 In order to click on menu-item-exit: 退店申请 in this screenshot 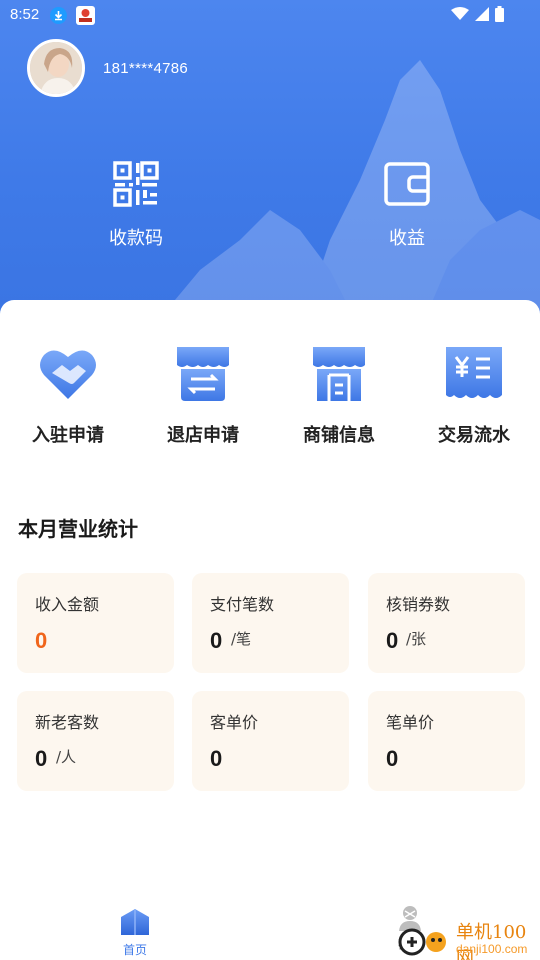, I will do `click(203, 395)`.